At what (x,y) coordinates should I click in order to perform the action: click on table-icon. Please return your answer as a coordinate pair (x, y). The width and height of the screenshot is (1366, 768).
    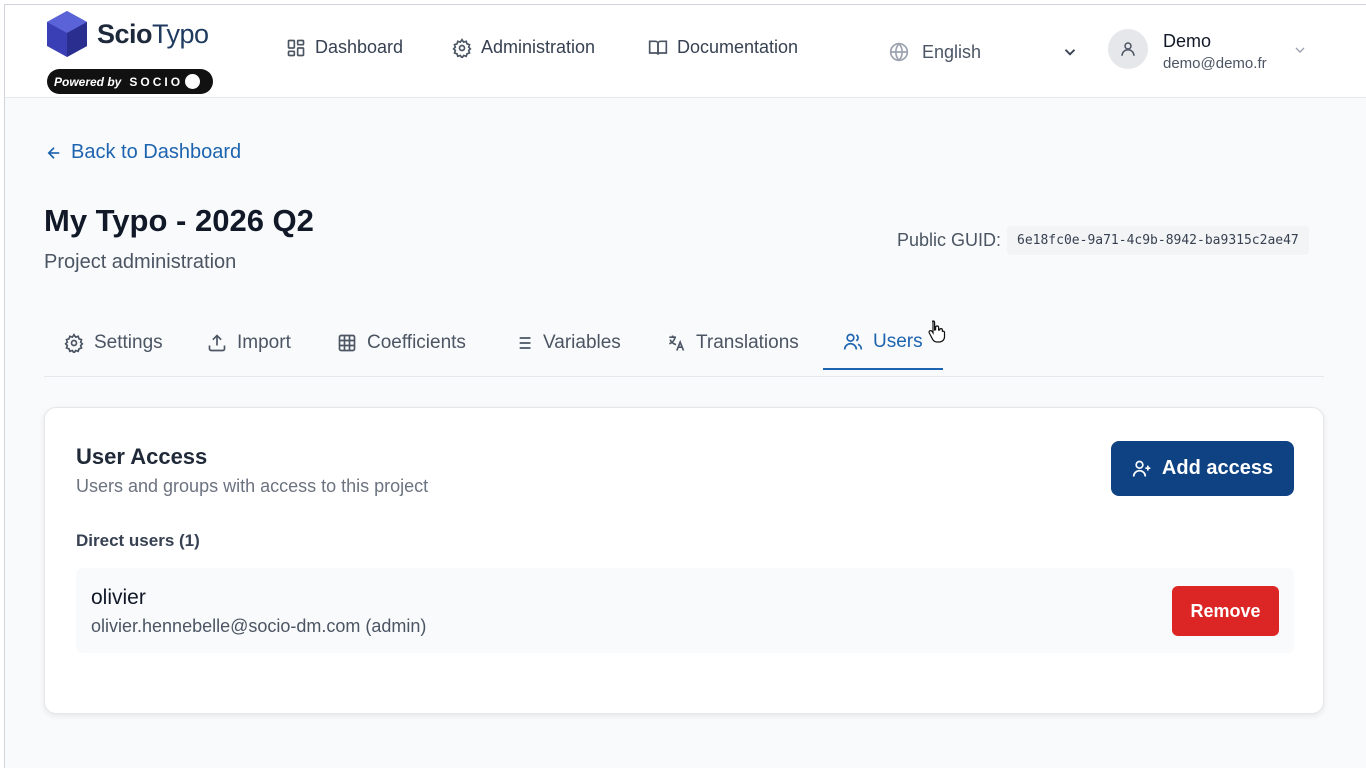
    Looking at the image, I should click on (347, 342).